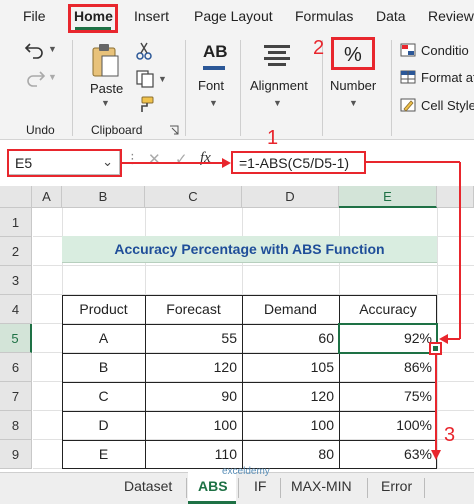 The image size is (474, 504). I want to click on watermark-text: exceldemy, so click(246, 471).